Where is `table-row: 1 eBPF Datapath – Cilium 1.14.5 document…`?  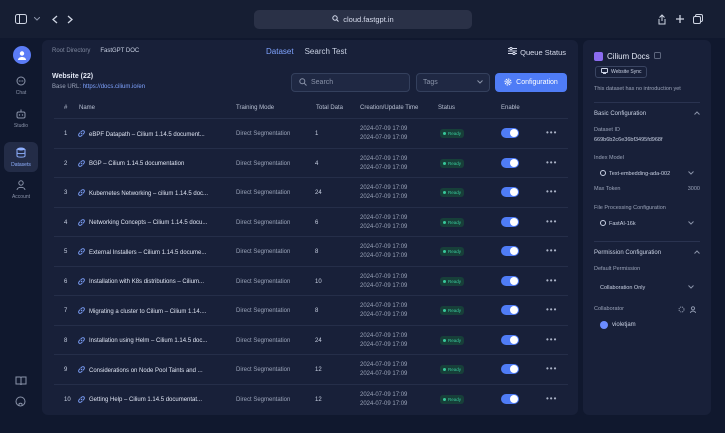 table-row: 1 eBPF Datapath – Cilium 1.14.5 document… is located at coordinates (311, 133).